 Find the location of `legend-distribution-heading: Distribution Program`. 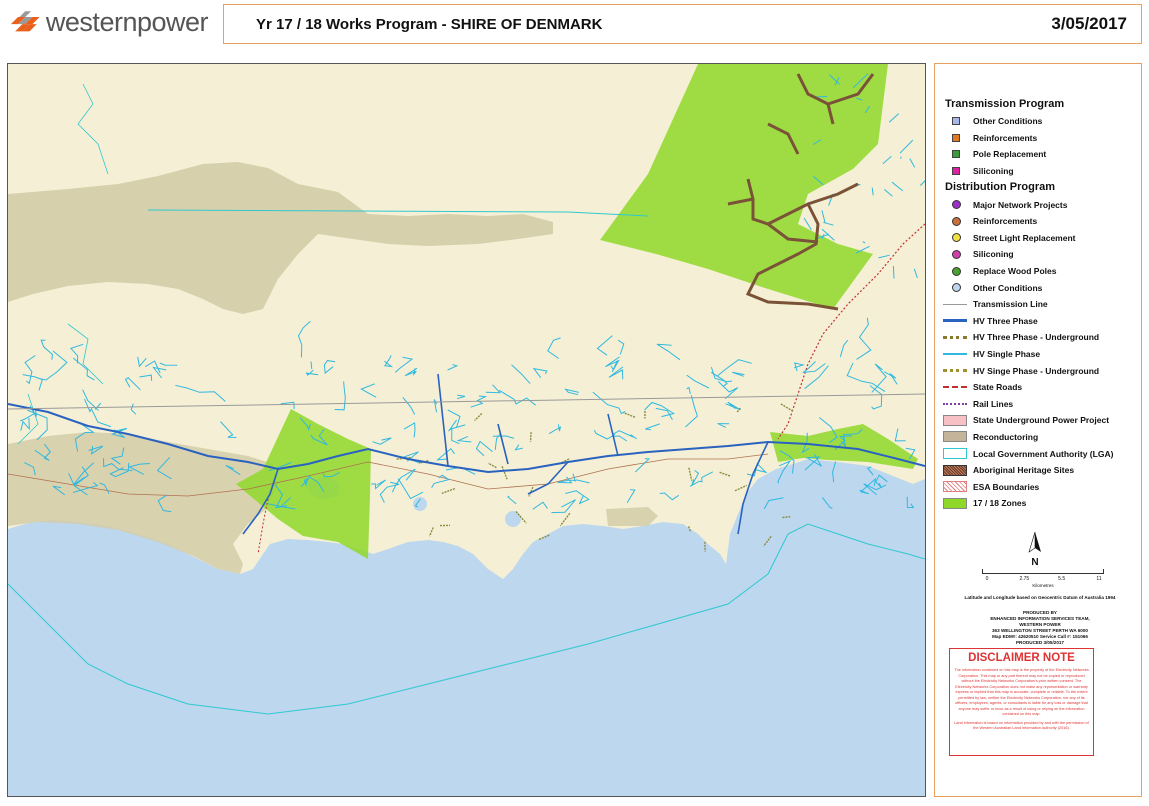

legend-distribution-heading: Distribution Program is located at coordinates (1000, 187).